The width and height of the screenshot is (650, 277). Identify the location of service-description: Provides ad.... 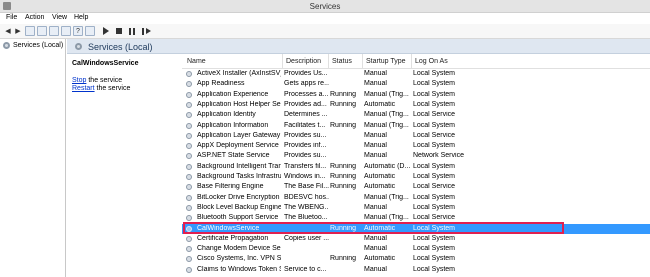
(305, 104).